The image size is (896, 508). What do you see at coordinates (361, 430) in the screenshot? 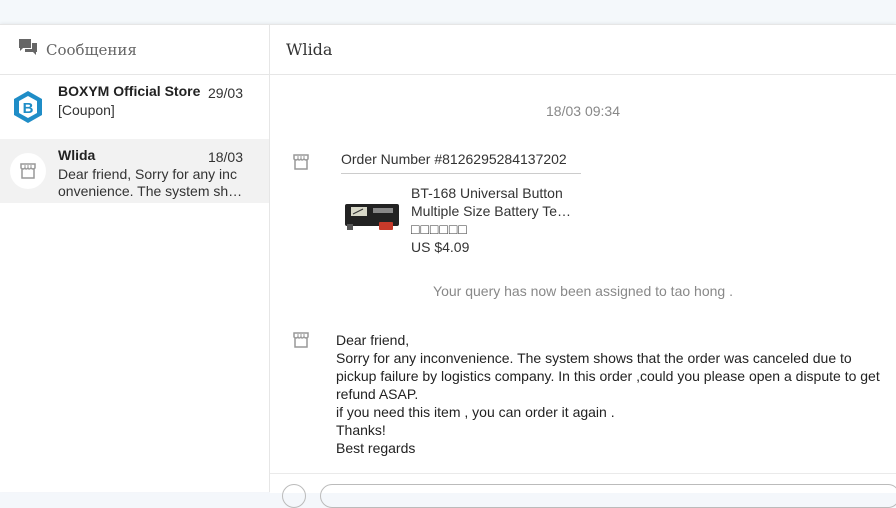
I see `message-line: Thanks!` at bounding box center [361, 430].